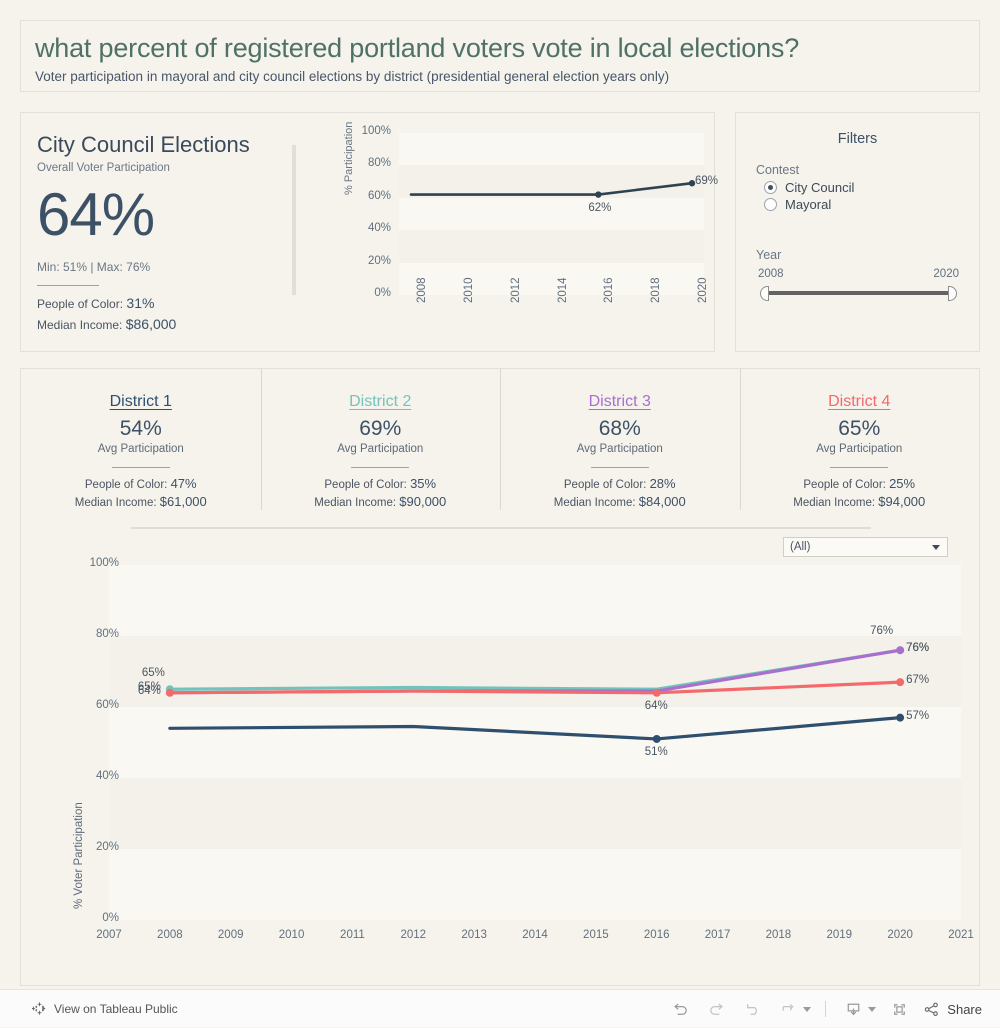 This screenshot has height=1028, width=1000. What do you see at coordinates (946, 274) in the screenshot?
I see `year-max-value: 2020` at bounding box center [946, 274].